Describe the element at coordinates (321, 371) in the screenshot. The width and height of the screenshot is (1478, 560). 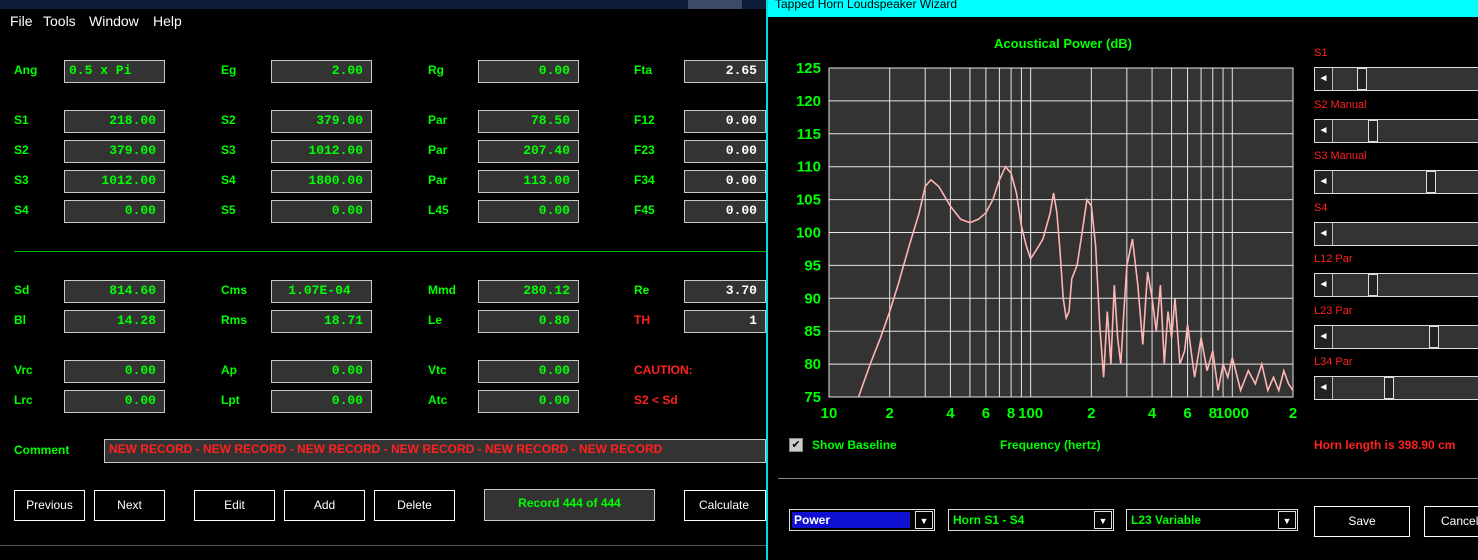
I see `field-ap: 0.00` at that location.